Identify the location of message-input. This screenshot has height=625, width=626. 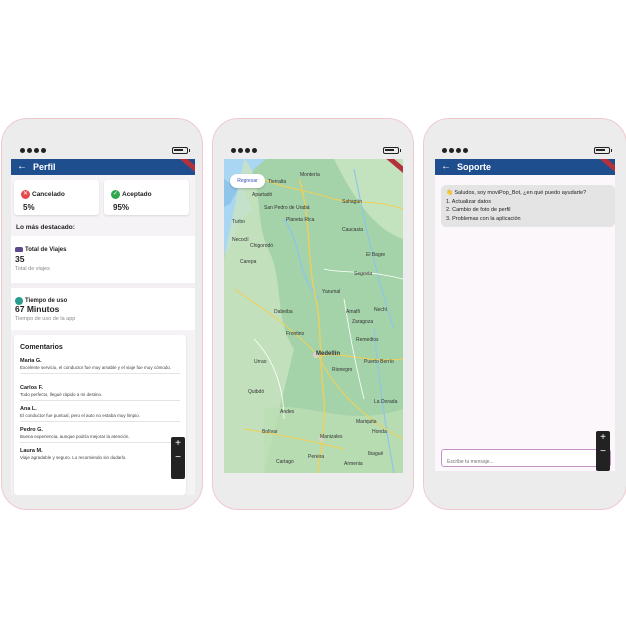
(526, 462).